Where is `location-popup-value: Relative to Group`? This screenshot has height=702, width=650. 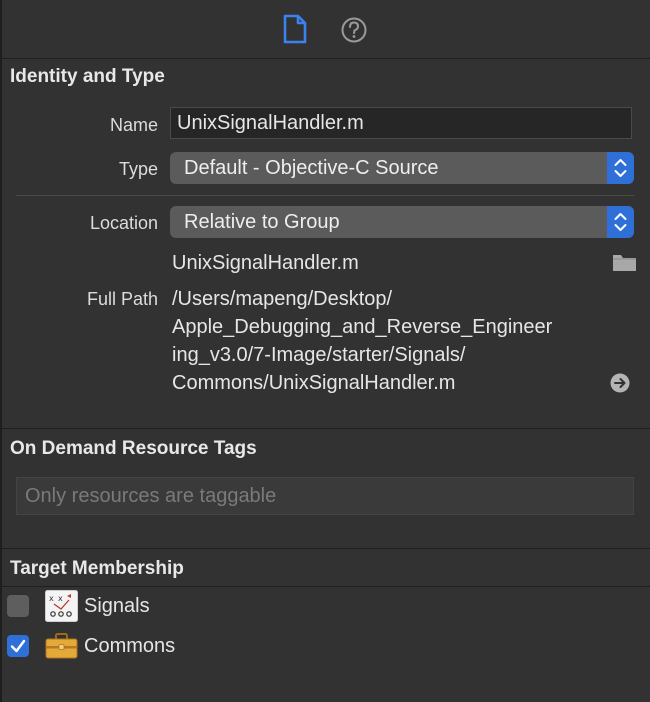 location-popup-value: Relative to Group is located at coordinates (262, 222).